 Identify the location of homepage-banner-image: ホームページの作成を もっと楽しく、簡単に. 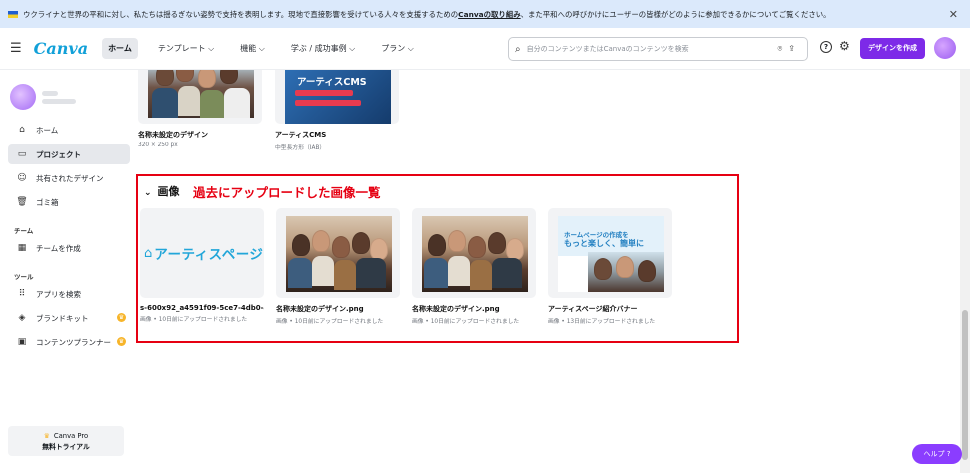
(611, 254).